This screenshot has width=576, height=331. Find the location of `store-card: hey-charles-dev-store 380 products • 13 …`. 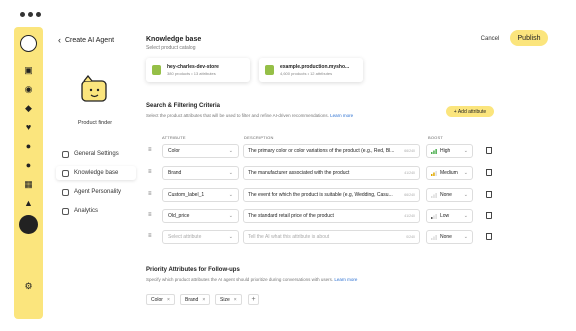

store-card: hey-charles-dev-store 380 products • 13 … is located at coordinates (198, 70).